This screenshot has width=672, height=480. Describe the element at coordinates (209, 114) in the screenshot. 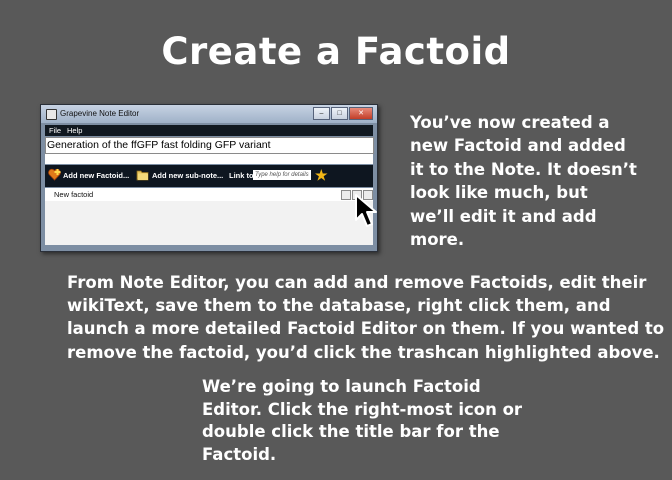

I see `window-titlebar: Grapevine Note Editor – □ ✕` at that location.